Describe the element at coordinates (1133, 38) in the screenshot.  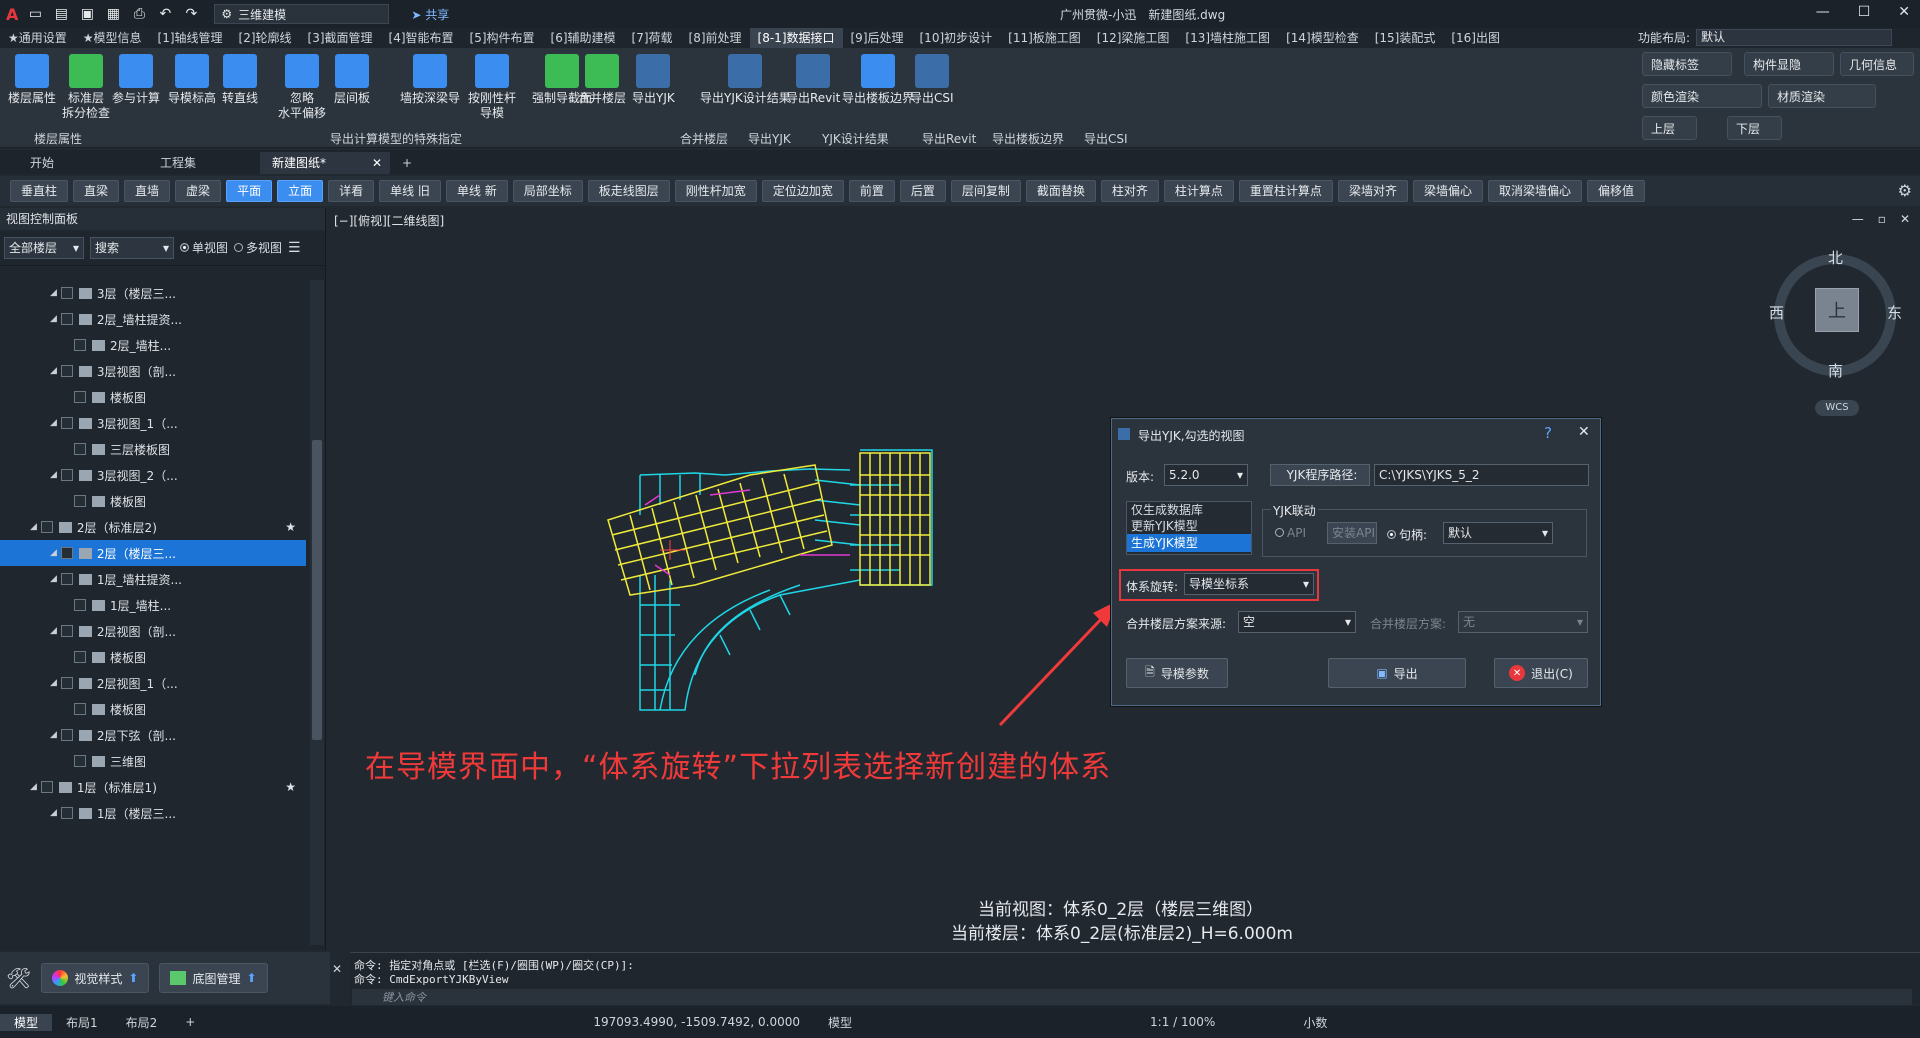
I see `menu-tab-14: [12]梁施工图` at that location.